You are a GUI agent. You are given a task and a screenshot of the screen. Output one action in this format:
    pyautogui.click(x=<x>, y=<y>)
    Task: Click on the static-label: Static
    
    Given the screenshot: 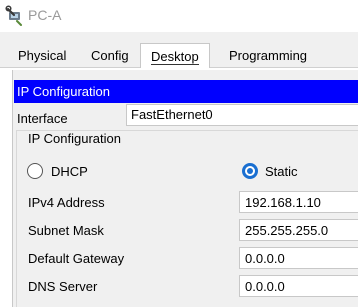 What is the action you would take?
    pyautogui.click(x=281, y=171)
    